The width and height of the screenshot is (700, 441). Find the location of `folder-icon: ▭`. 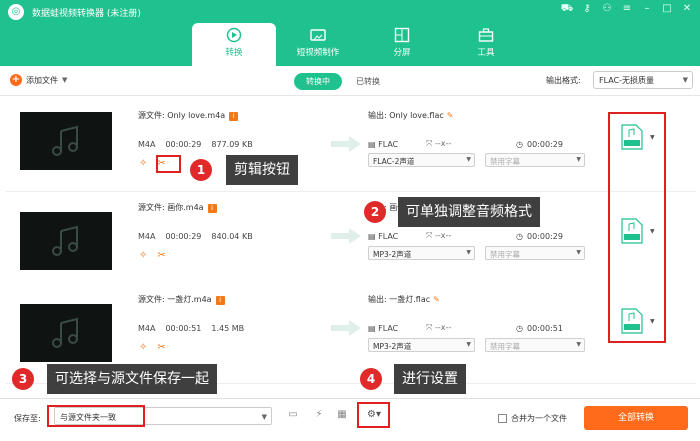

folder-icon: ▭ is located at coordinates (293, 416).